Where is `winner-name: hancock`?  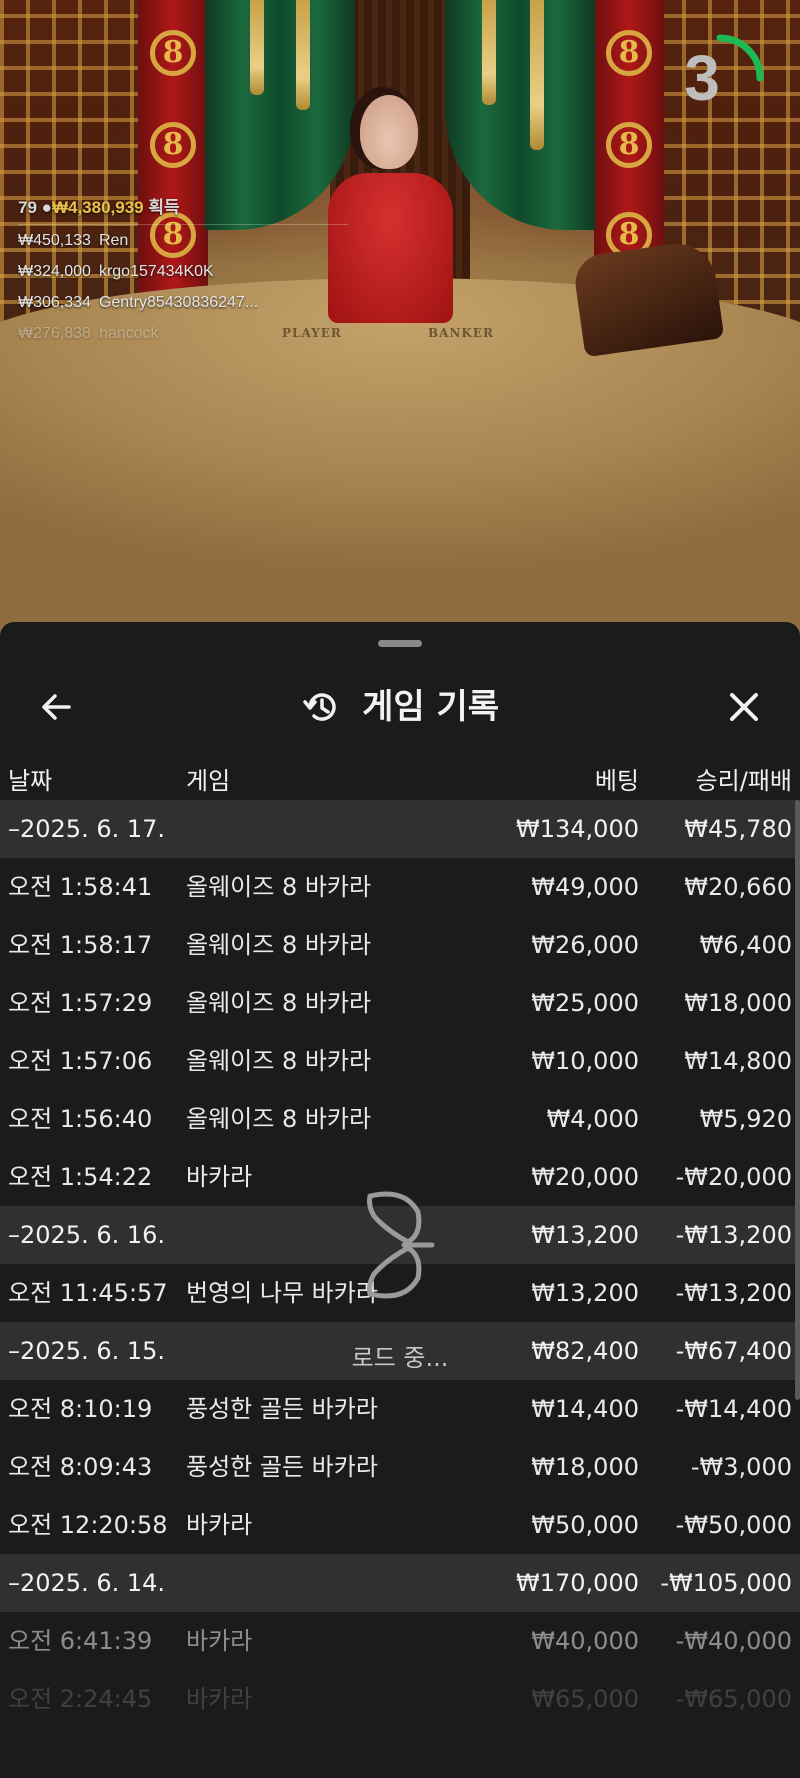 winner-name: hancock is located at coordinates (128, 333).